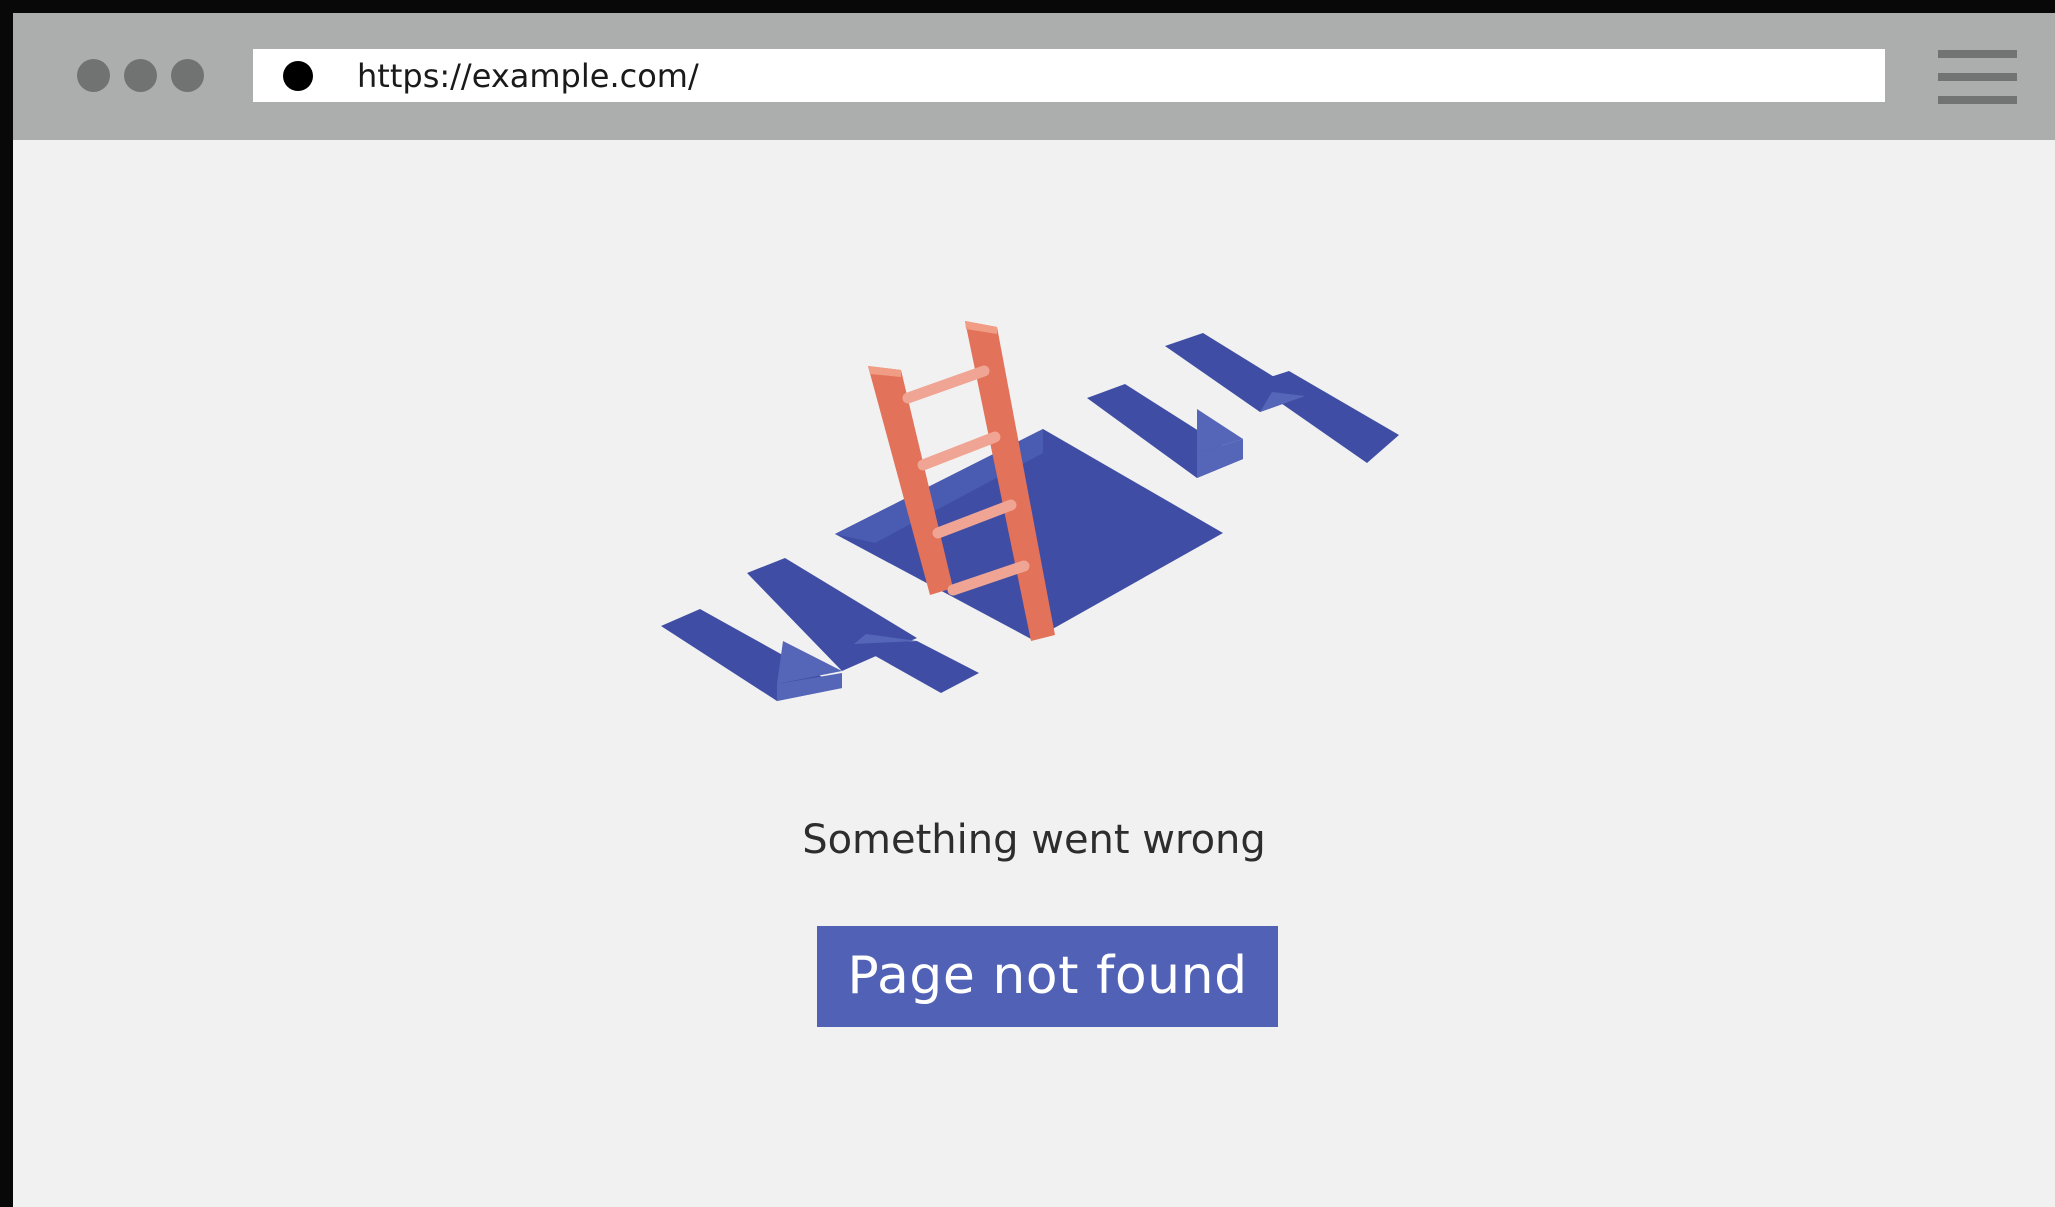  Describe the element at coordinates (298, 76) in the screenshot. I see `site-indicator-icon` at that location.